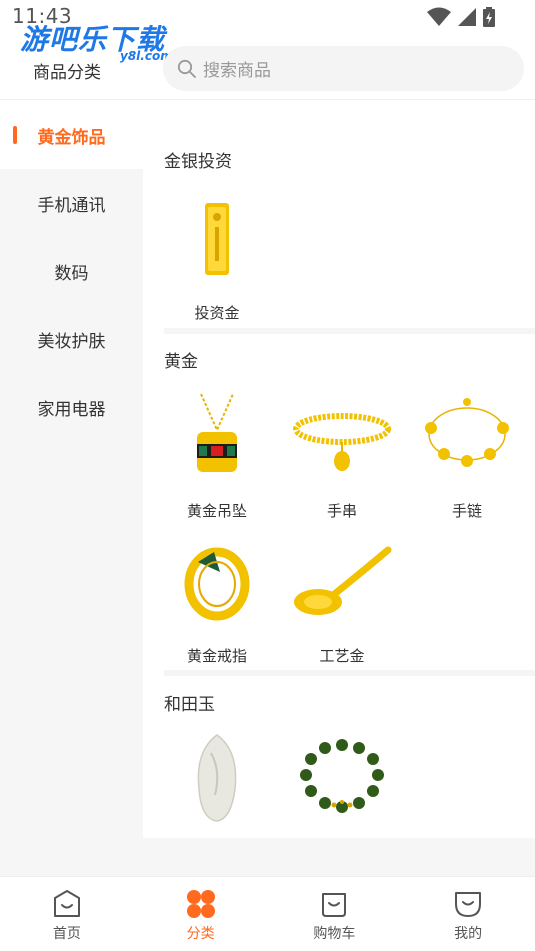 The image size is (535, 951). Describe the element at coordinates (71, 409) in the screenshot. I see `sidebar-item-label: 家用电器` at that location.